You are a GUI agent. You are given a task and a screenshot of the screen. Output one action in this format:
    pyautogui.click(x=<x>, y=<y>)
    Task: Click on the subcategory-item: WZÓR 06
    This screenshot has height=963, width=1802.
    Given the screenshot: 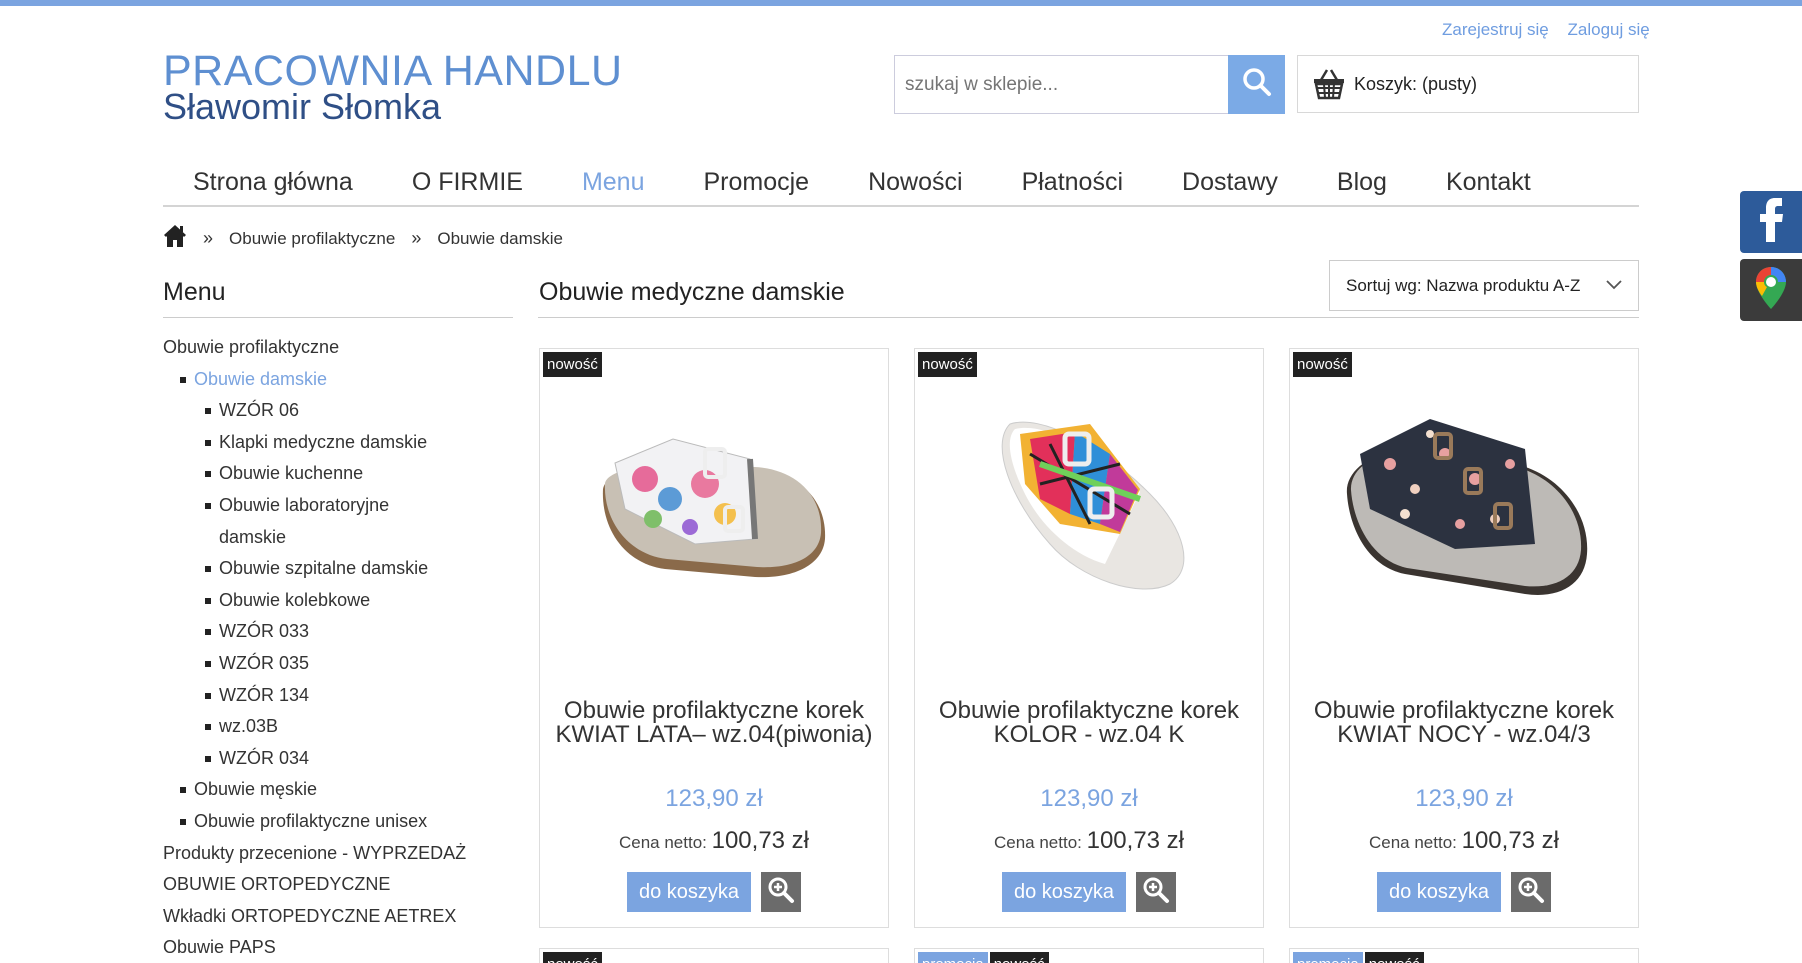 What is the action you would take?
    pyautogui.click(x=338, y=411)
    